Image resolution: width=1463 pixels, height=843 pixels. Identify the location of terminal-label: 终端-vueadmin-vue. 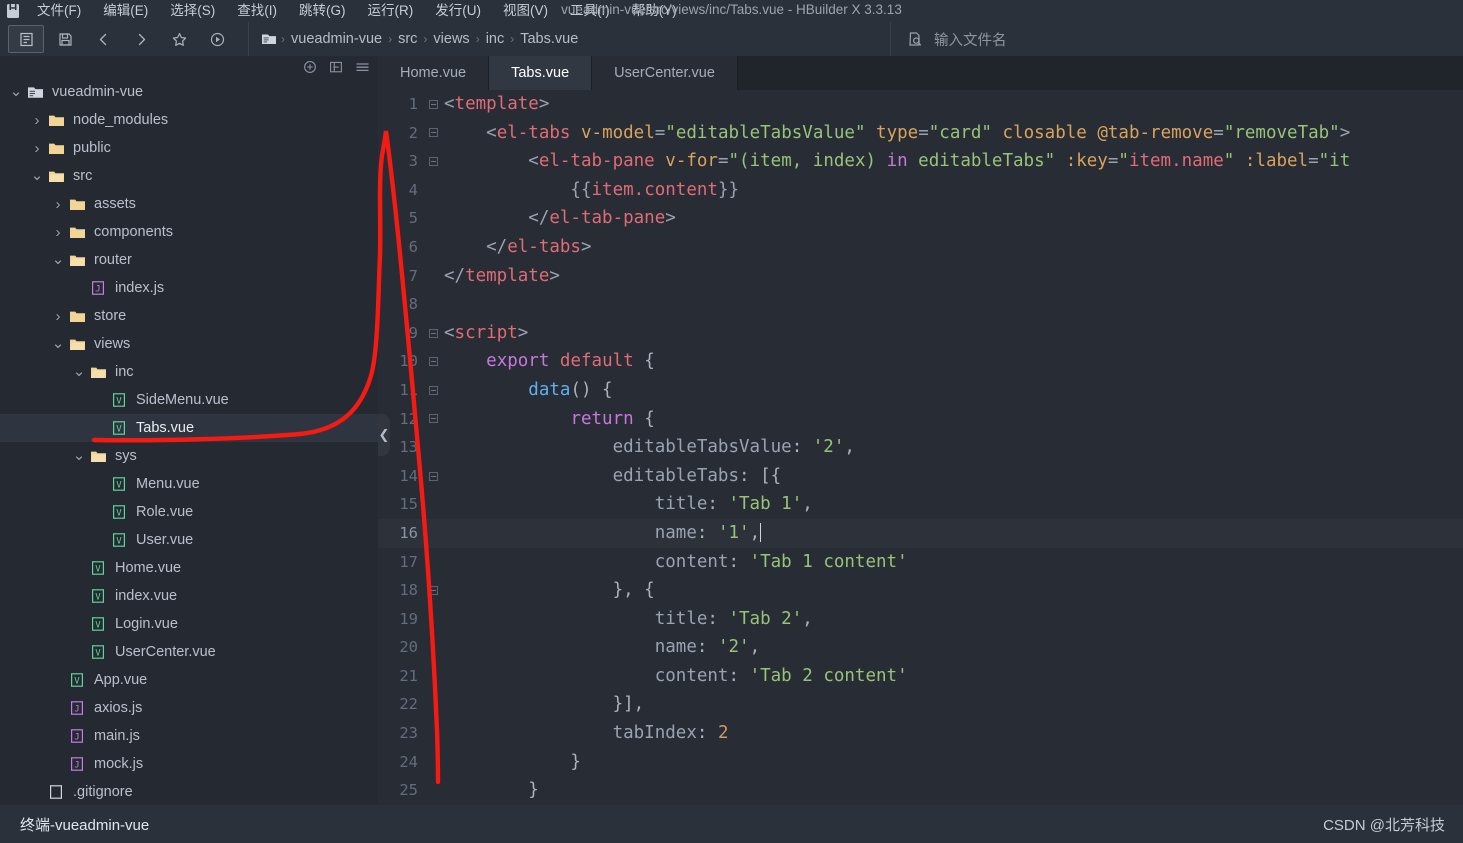
(84, 824).